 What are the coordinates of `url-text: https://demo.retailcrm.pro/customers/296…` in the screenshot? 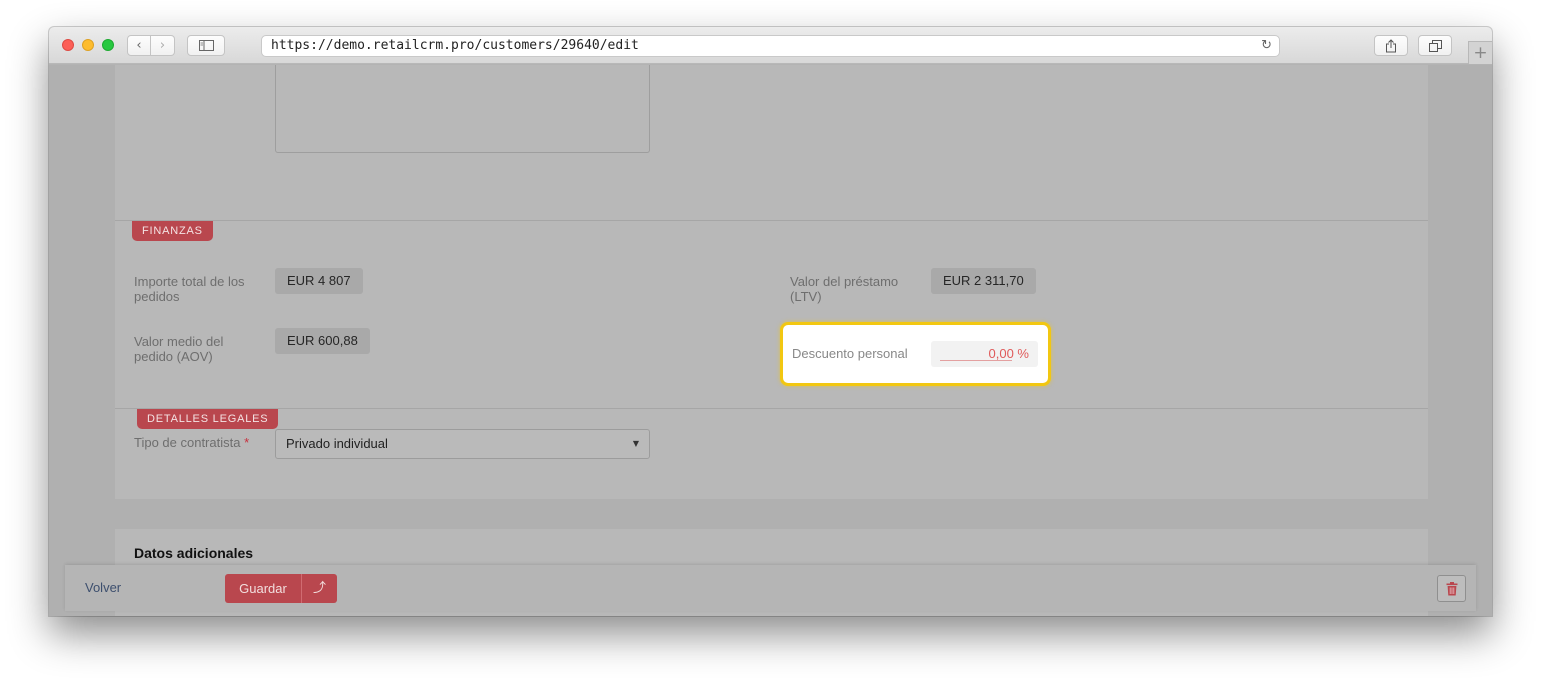 It's located at (455, 45).